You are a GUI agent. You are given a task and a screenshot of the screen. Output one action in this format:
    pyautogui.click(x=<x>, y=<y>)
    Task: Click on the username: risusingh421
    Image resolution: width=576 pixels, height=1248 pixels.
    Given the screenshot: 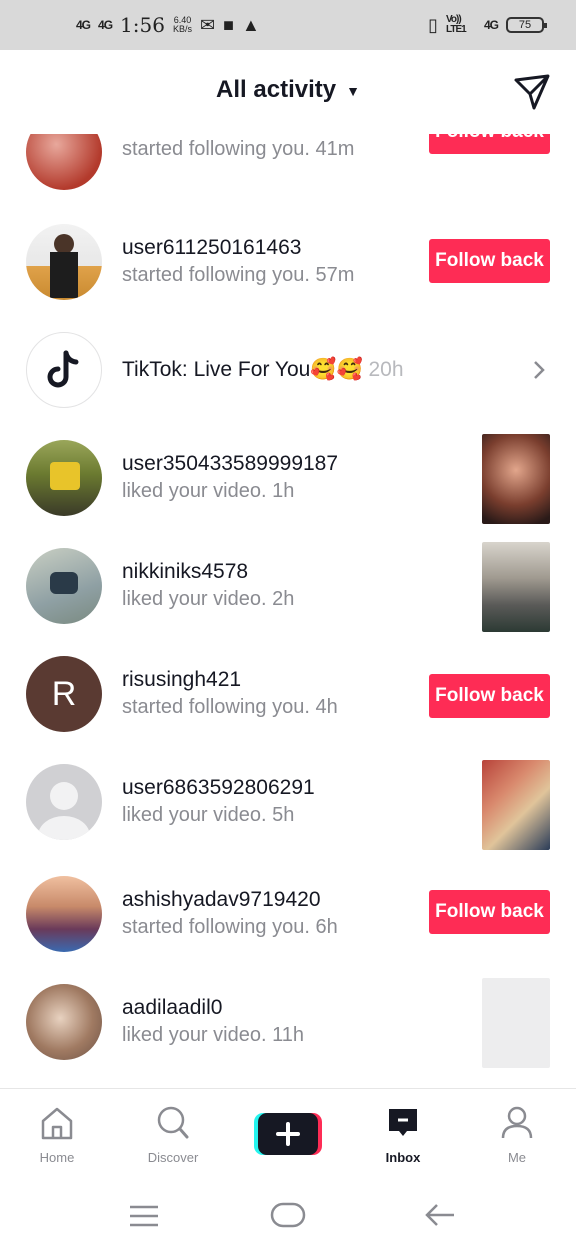 What is the action you would take?
    pyautogui.click(x=181, y=680)
    